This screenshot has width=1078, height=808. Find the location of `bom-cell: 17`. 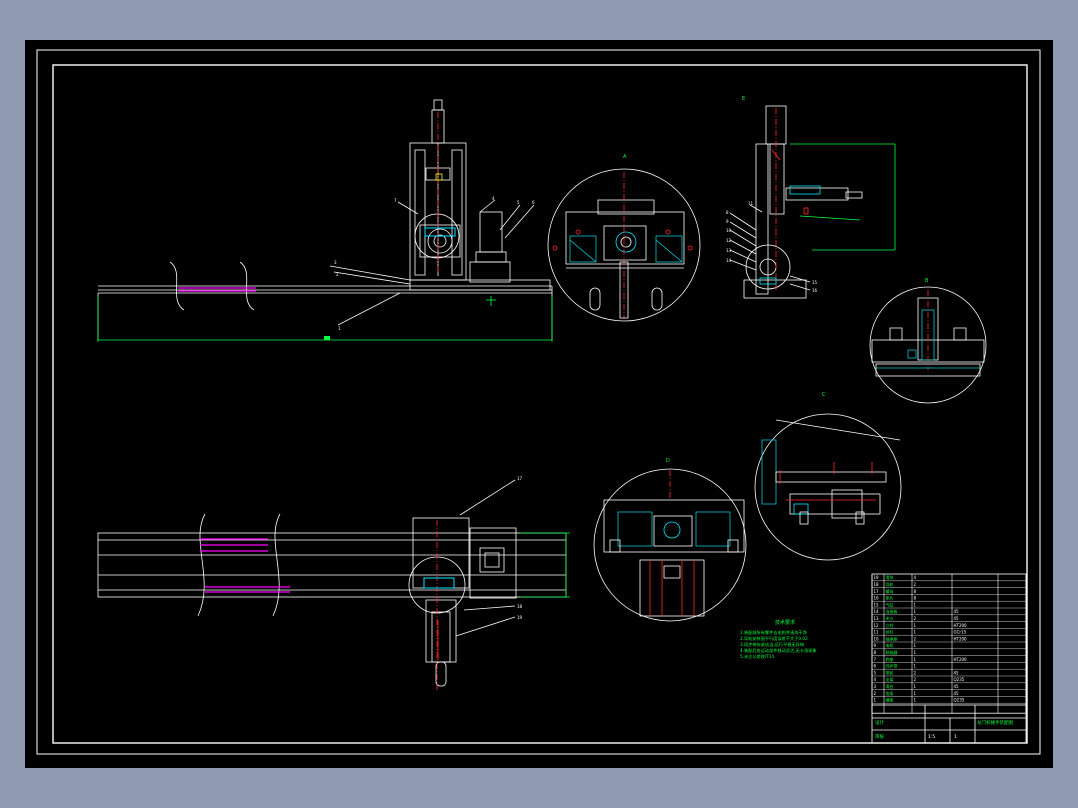

bom-cell: 17 is located at coordinates (877, 591).